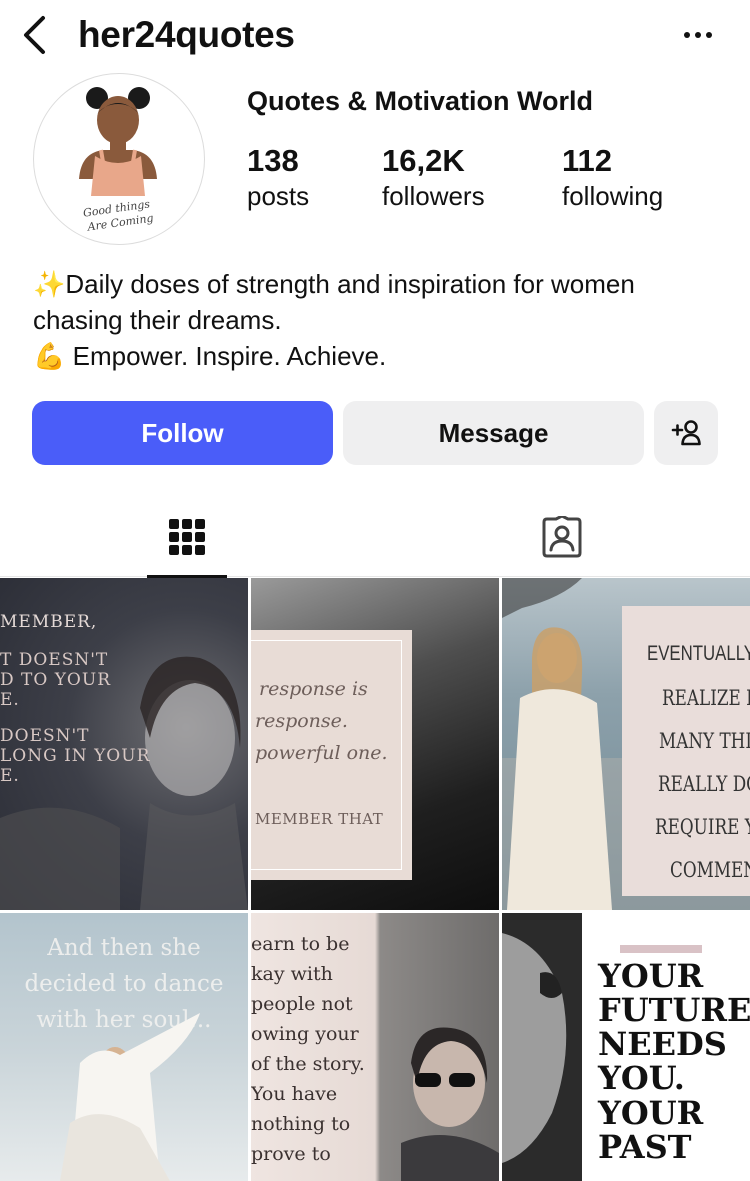  I want to click on tab-posts-grid, so click(187, 537).